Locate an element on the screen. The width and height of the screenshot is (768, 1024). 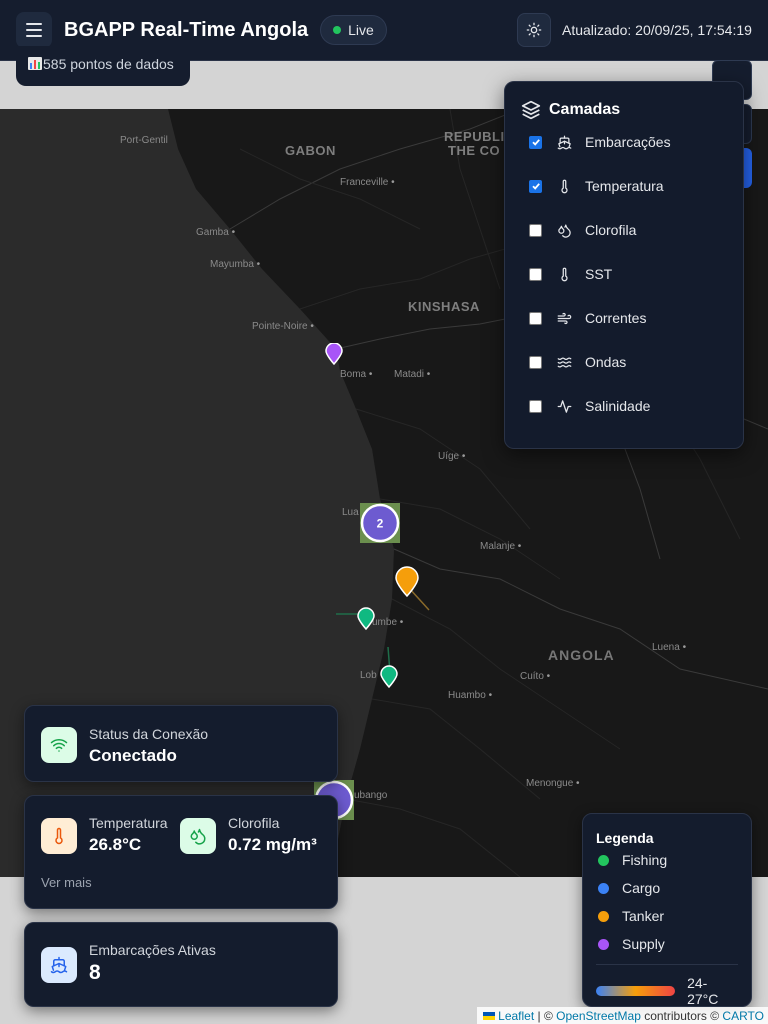
map-label-republic-2: THE CO is located at coordinates (474, 150).